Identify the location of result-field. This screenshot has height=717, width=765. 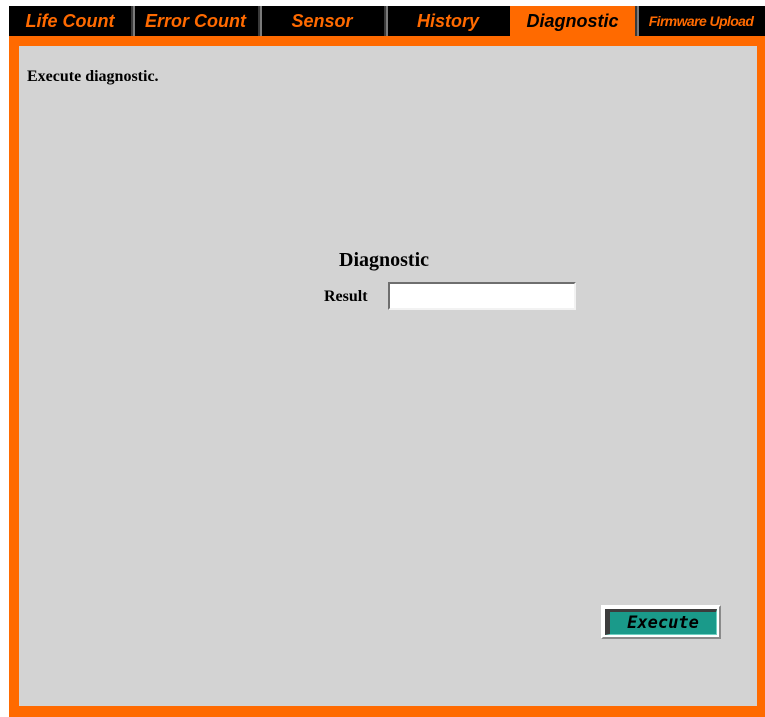
(482, 296).